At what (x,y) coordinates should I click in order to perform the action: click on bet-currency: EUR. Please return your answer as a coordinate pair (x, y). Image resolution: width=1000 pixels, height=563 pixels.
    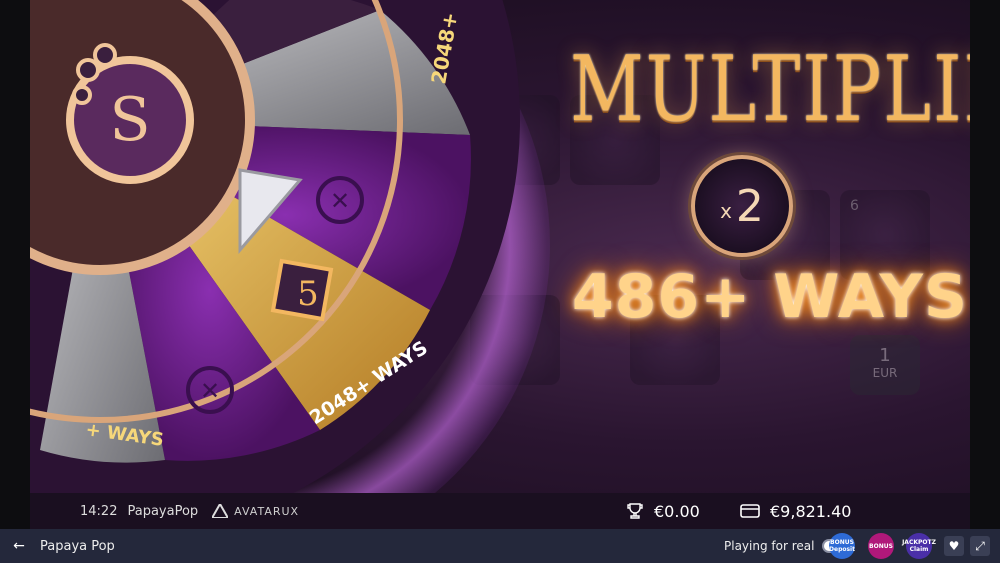
    Looking at the image, I should click on (885, 373).